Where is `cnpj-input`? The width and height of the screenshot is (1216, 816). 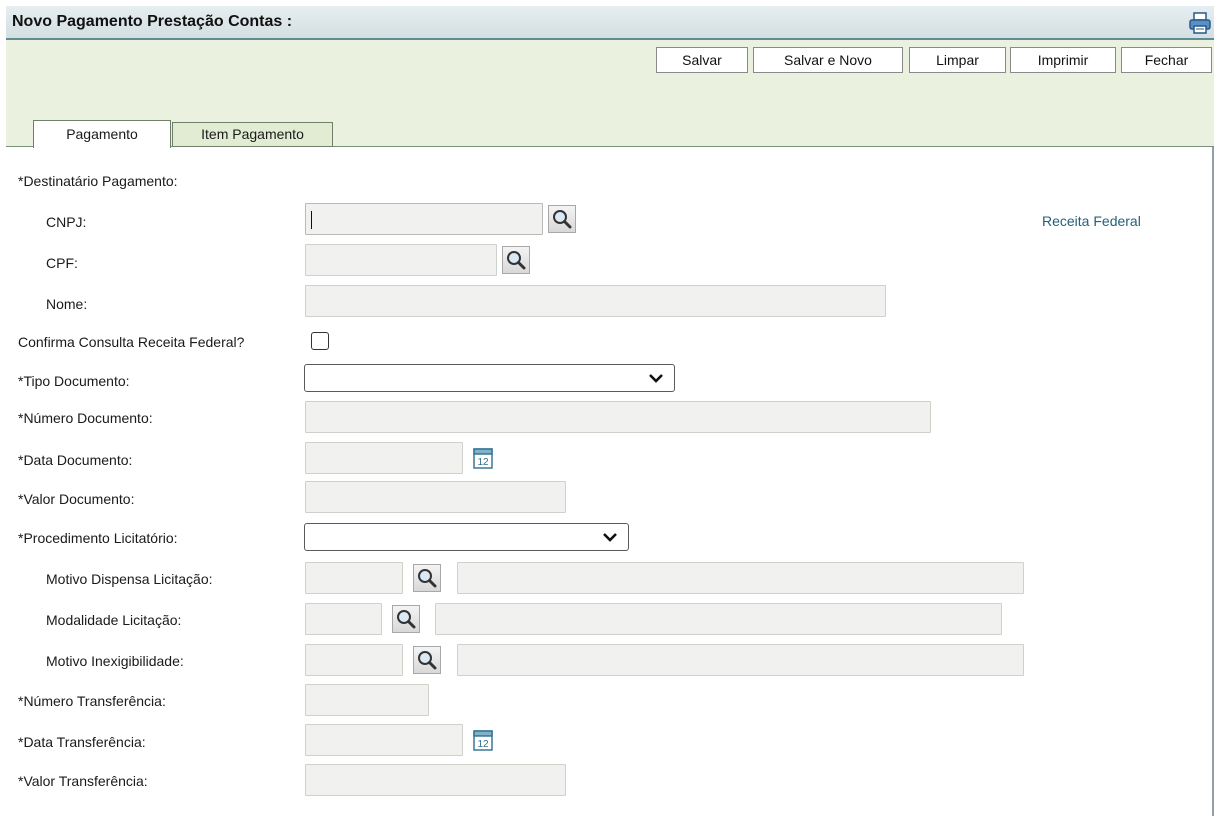
cnpj-input is located at coordinates (424, 219).